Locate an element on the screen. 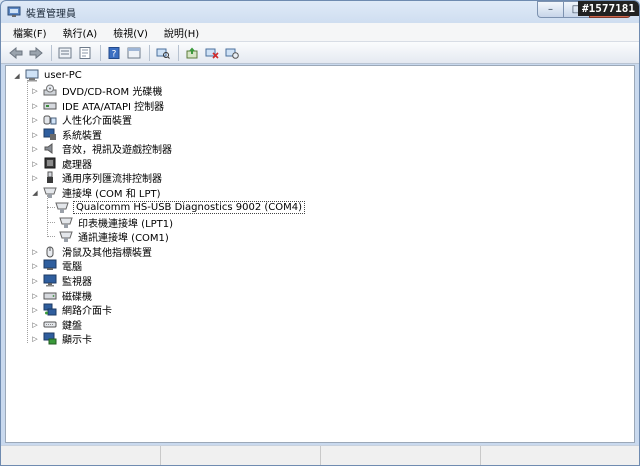 This screenshot has height=466, width=640. toolbar: ? is located at coordinates (320, 53).